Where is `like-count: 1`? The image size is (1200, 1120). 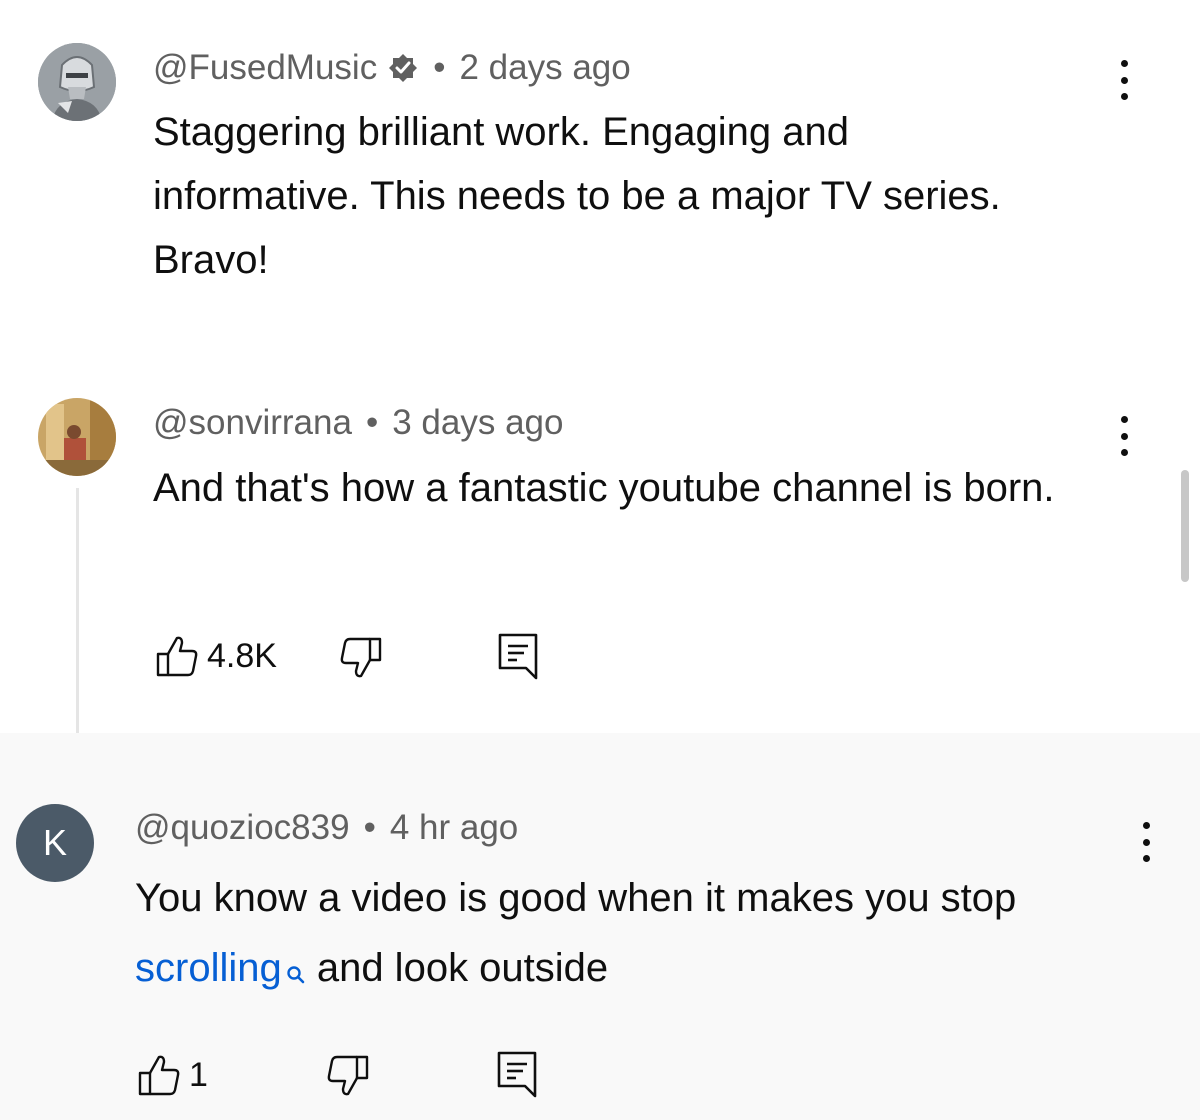
like-count: 1 is located at coordinates (198, 1074).